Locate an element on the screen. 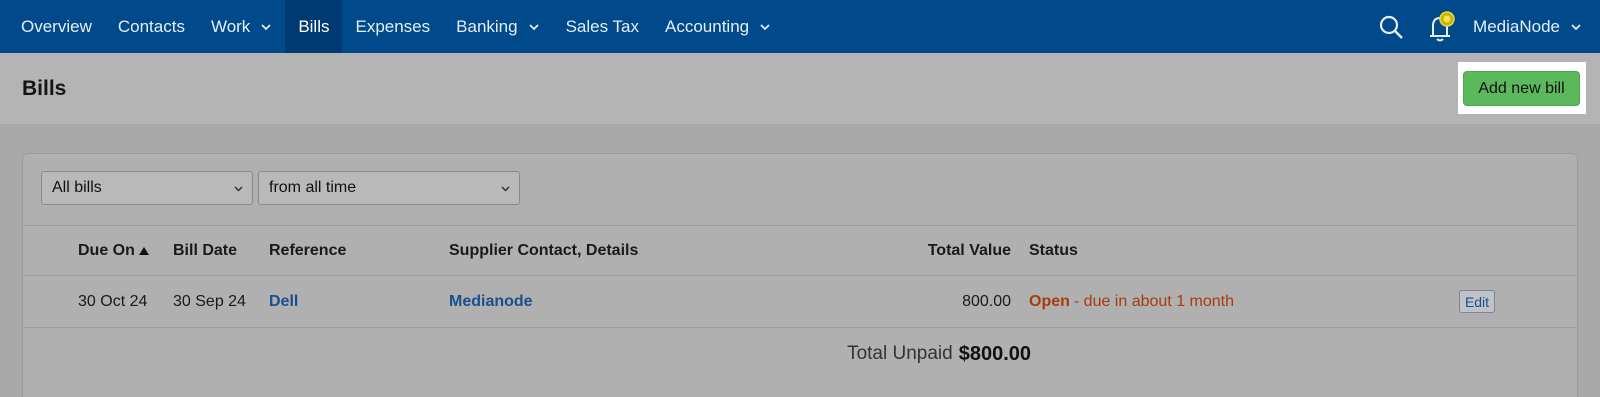 The width and height of the screenshot is (1600, 397). nav-item-label: Work is located at coordinates (230, 26).